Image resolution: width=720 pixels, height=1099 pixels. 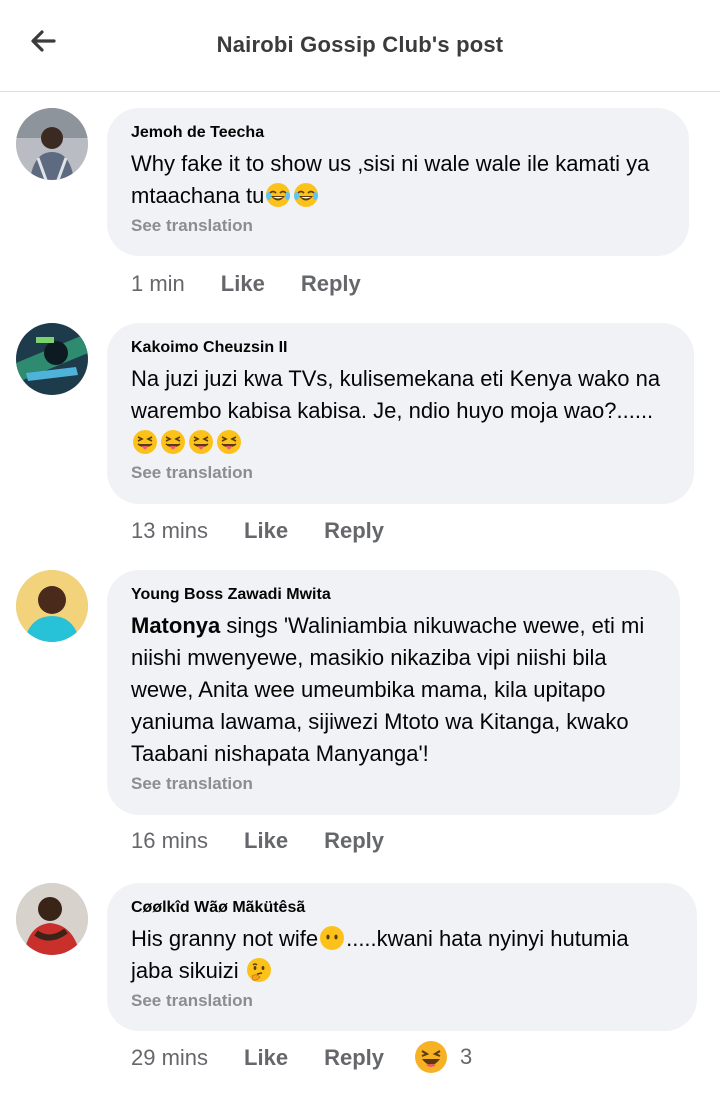 I want to click on comment-author: Young Boss Zawadi Mwita, so click(x=393, y=595).